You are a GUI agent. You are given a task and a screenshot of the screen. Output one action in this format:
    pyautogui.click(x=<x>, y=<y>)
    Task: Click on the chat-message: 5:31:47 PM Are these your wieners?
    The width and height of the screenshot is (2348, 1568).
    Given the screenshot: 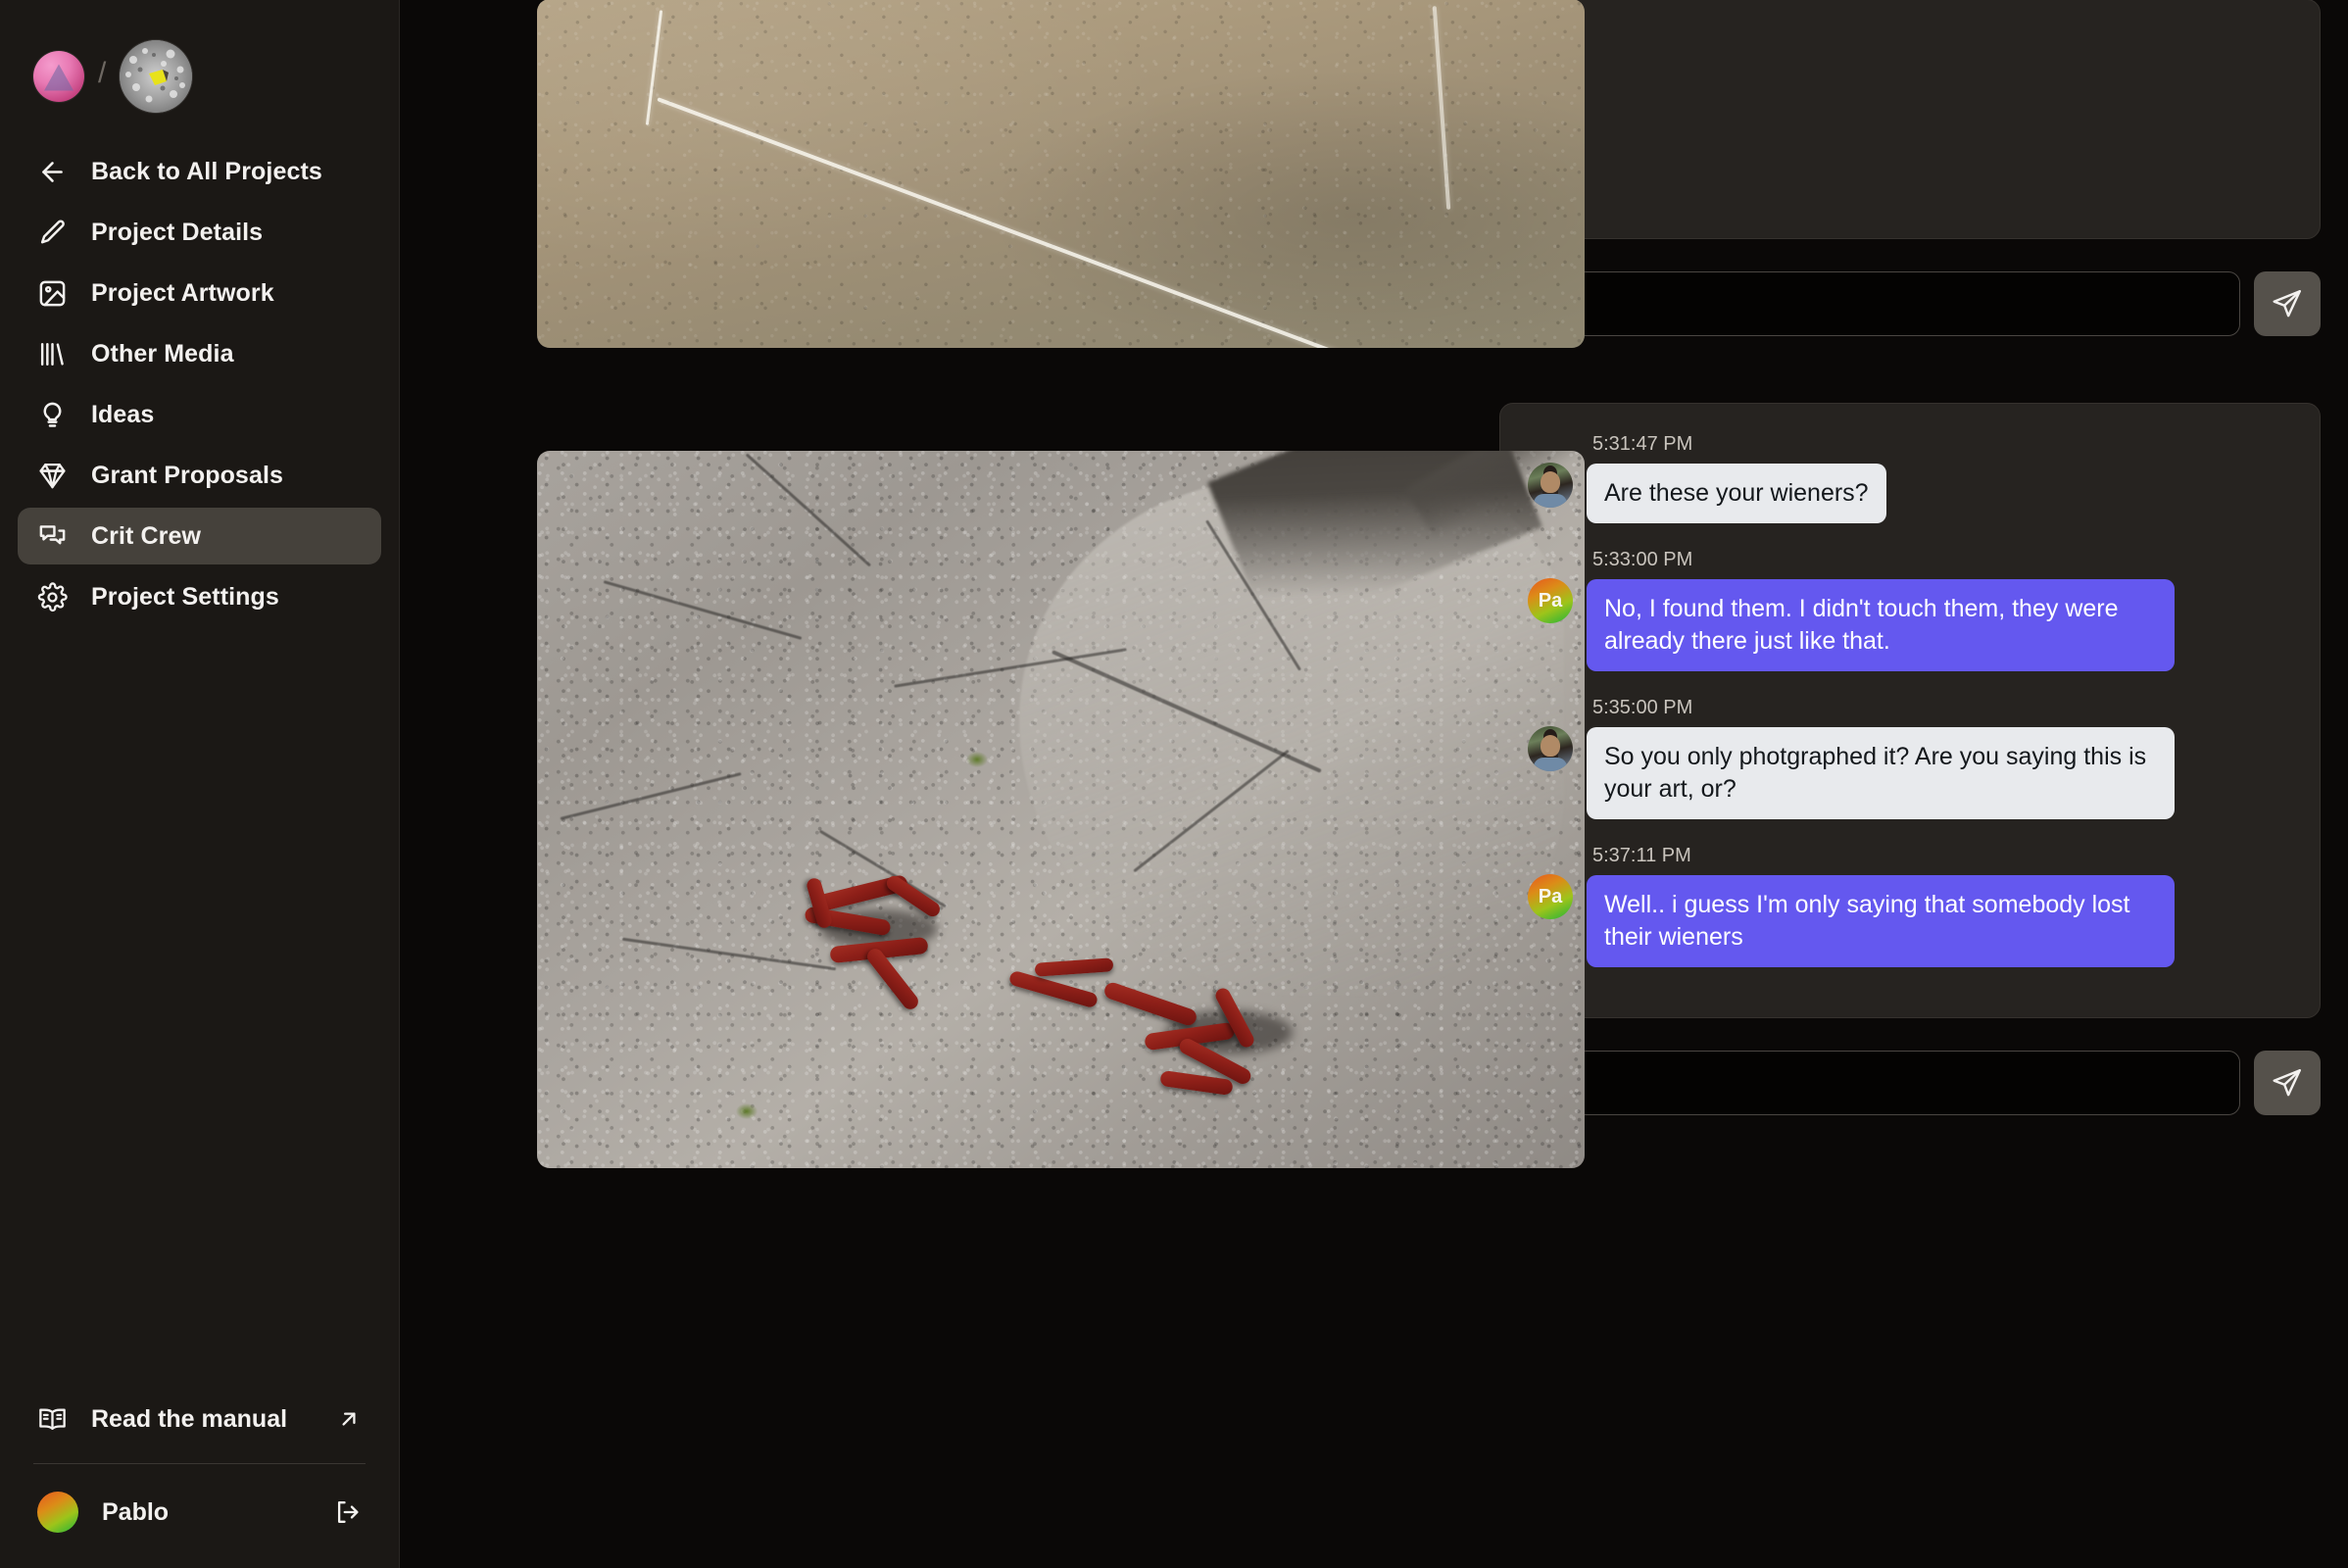 What is the action you would take?
    pyautogui.click(x=1910, y=478)
    